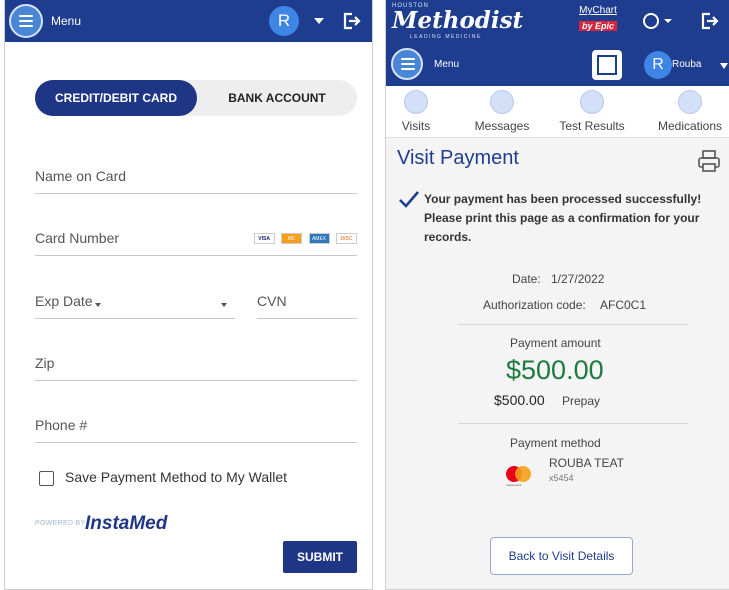 This screenshot has width=729, height=590. Describe the element at coordinates (457, 20) in the screenshot. I see `methodist-logo: Methodist` at that location.